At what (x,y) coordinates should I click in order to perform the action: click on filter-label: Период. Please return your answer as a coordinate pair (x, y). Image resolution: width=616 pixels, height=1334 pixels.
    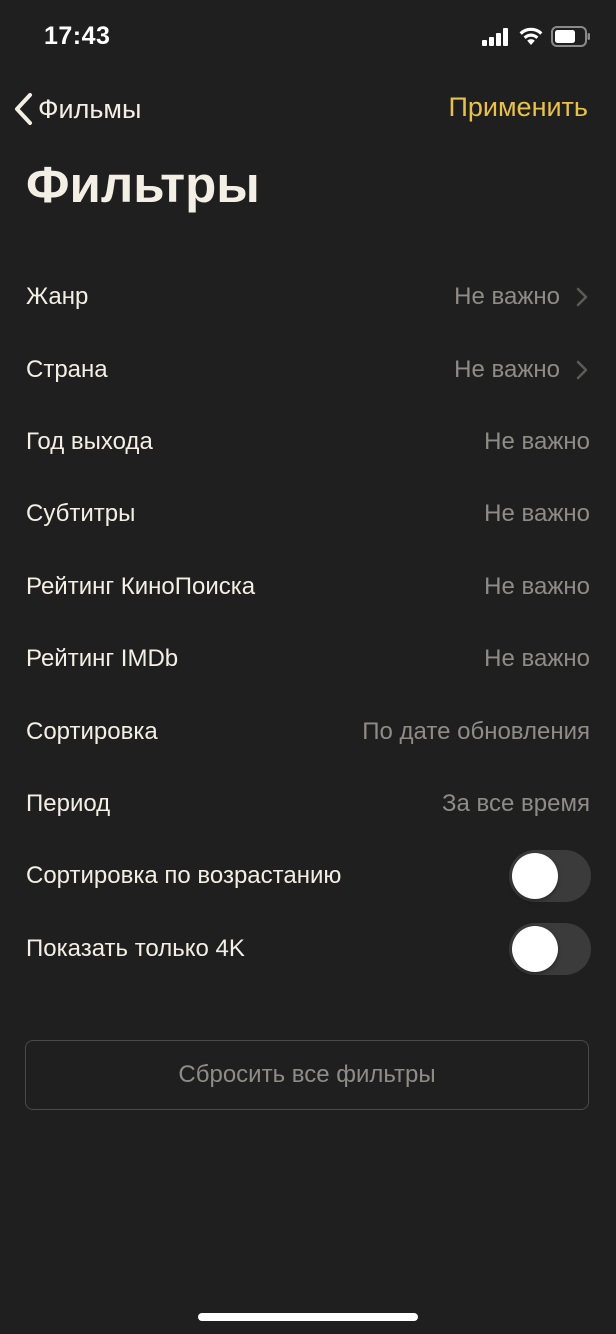
    Looking at the image, I should click on (68, 803).